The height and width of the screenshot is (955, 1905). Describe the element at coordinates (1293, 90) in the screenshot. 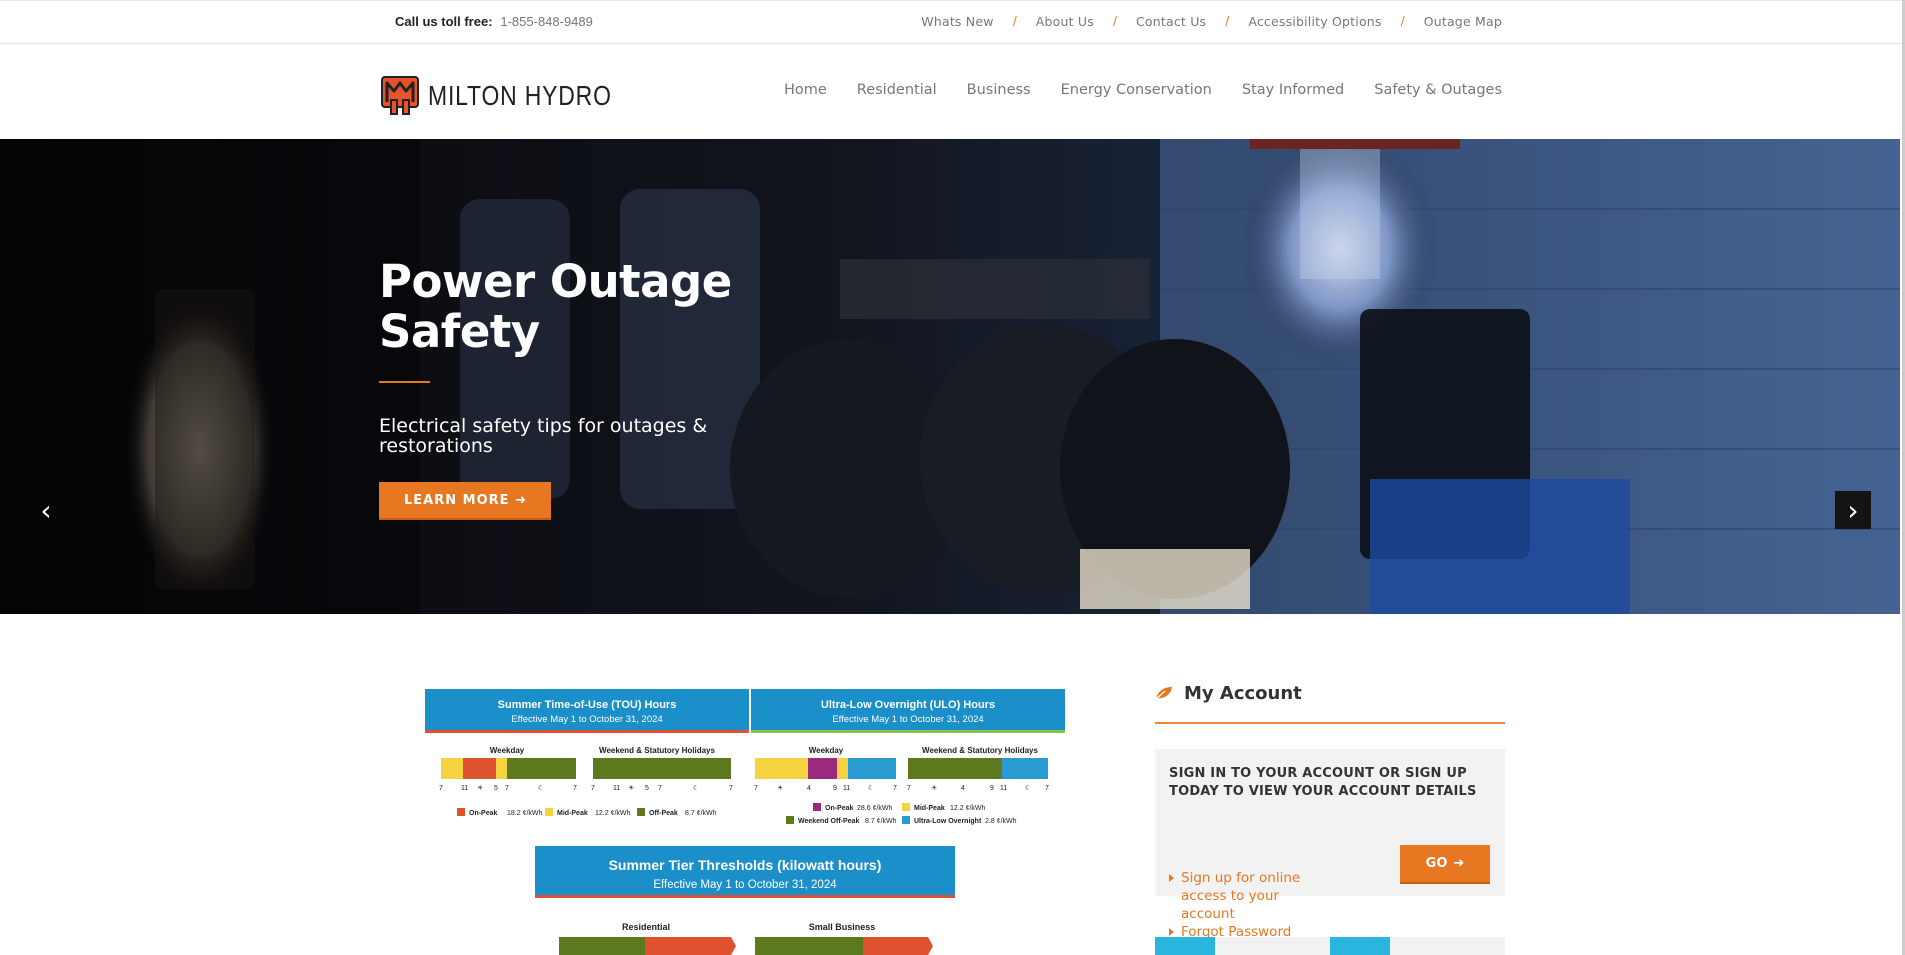

I see `nav-stay-informed: Stay Informed` at that location.